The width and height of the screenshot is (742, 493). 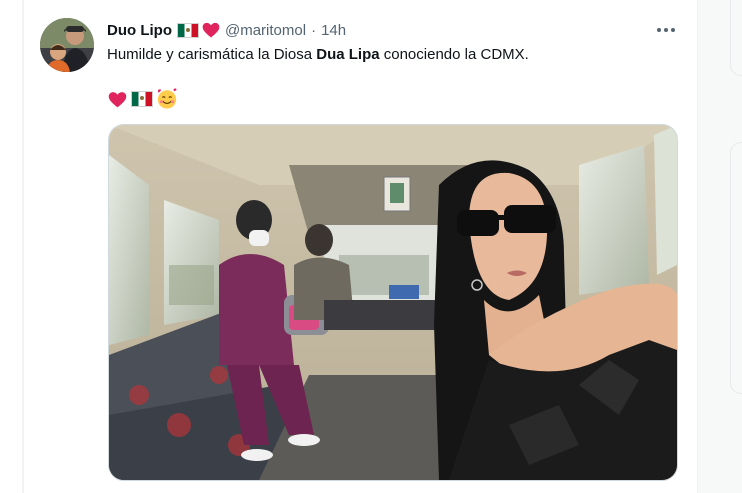 I want to click on tweet-text-end: conociendo la CDMX., so click(x=454, y=54).